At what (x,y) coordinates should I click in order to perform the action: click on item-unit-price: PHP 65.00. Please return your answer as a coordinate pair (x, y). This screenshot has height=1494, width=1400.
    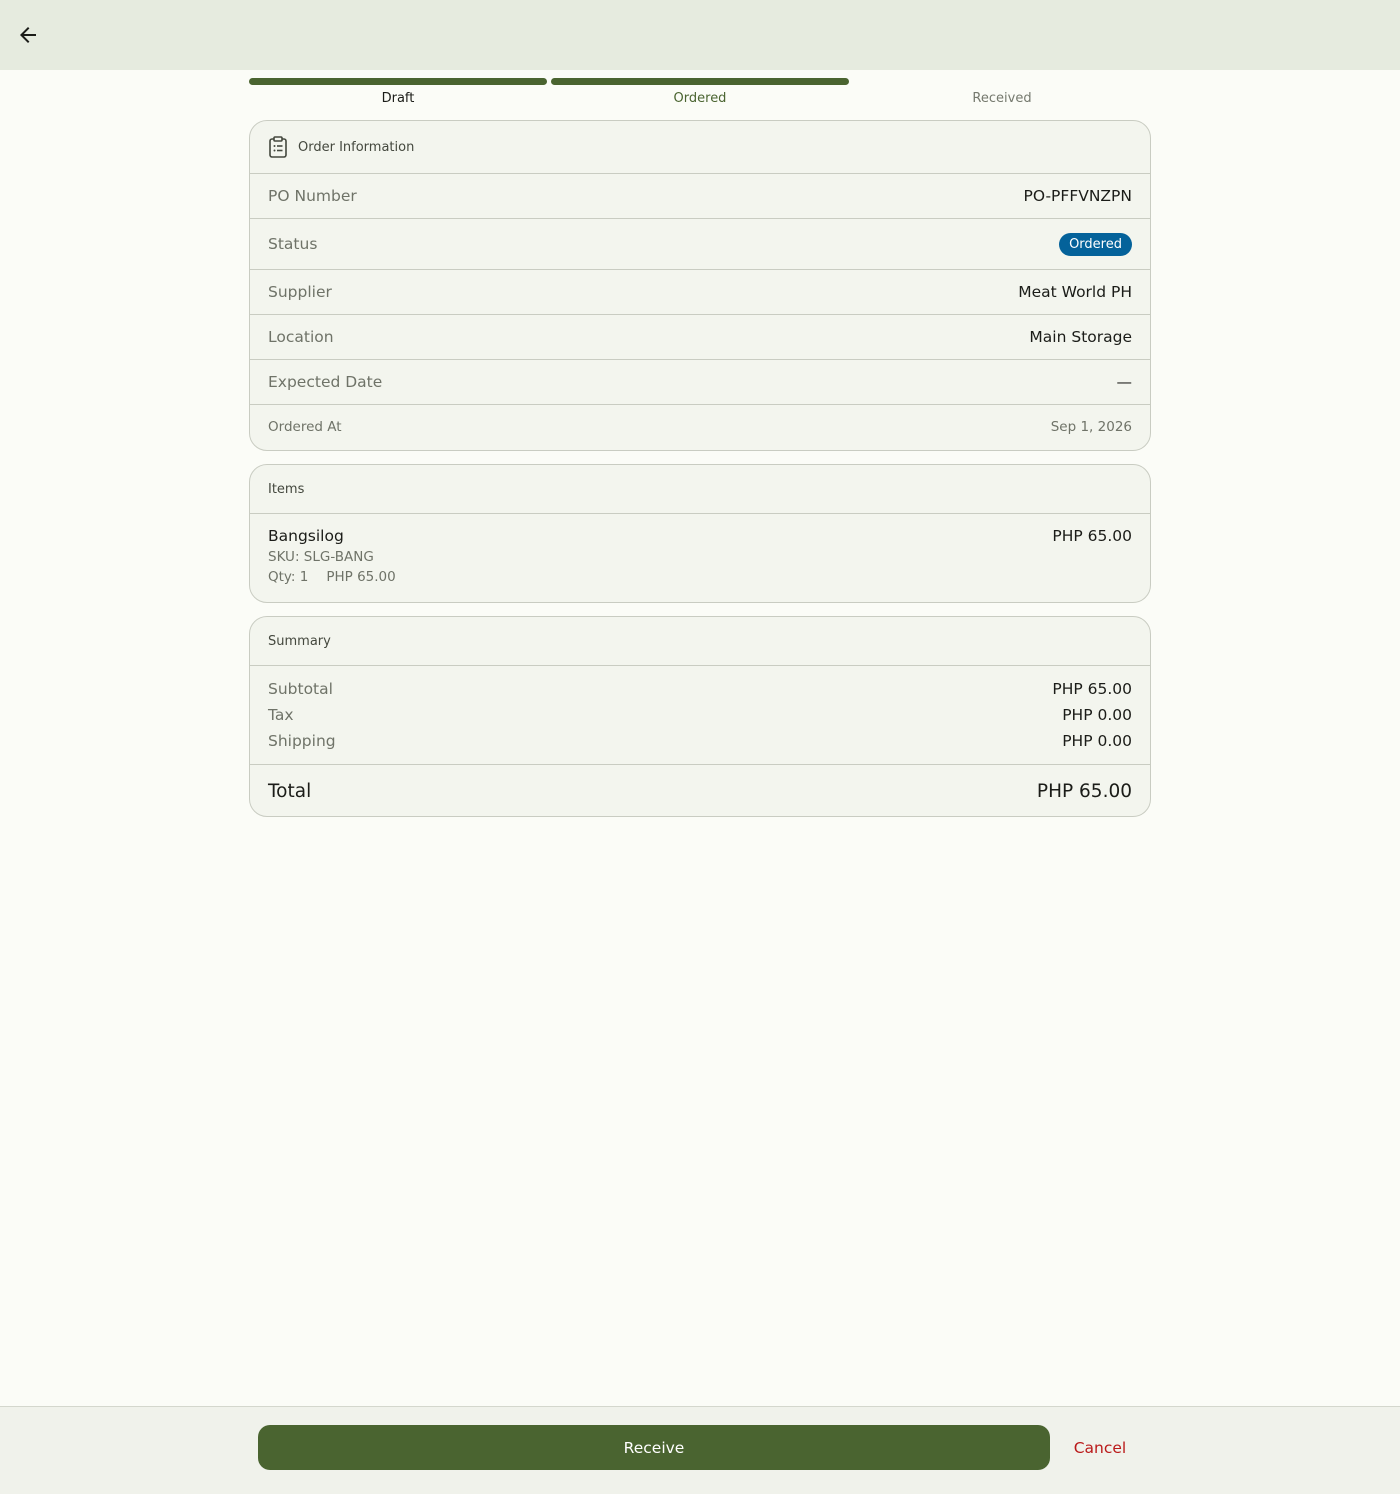
    Looking at the image, I should click on (361, 577).